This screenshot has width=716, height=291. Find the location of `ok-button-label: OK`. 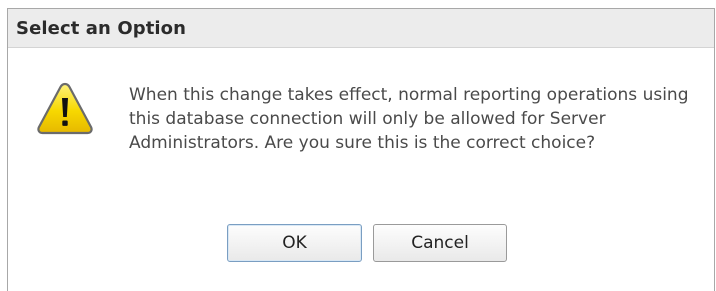

ok-button-label: OK is located at coordinates (294, 243).